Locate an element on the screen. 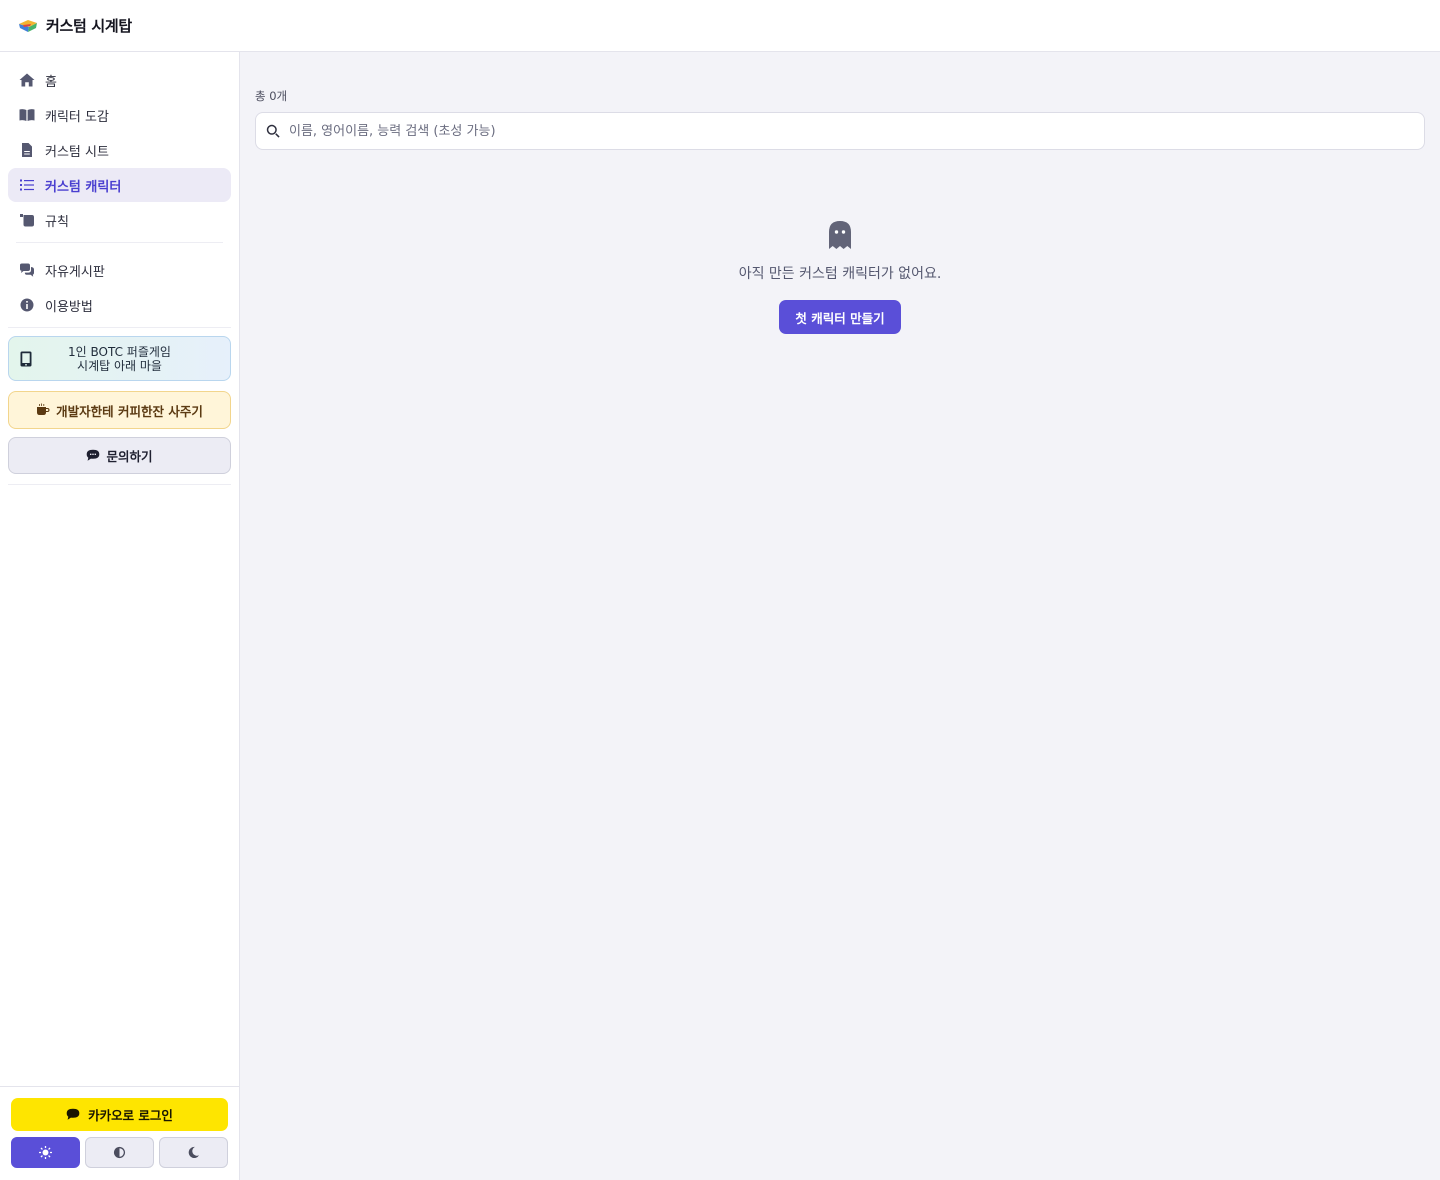  empty-message: 아직 만든 커스텀 캐릭터가 없어요. is located at coordinates (840, 274).